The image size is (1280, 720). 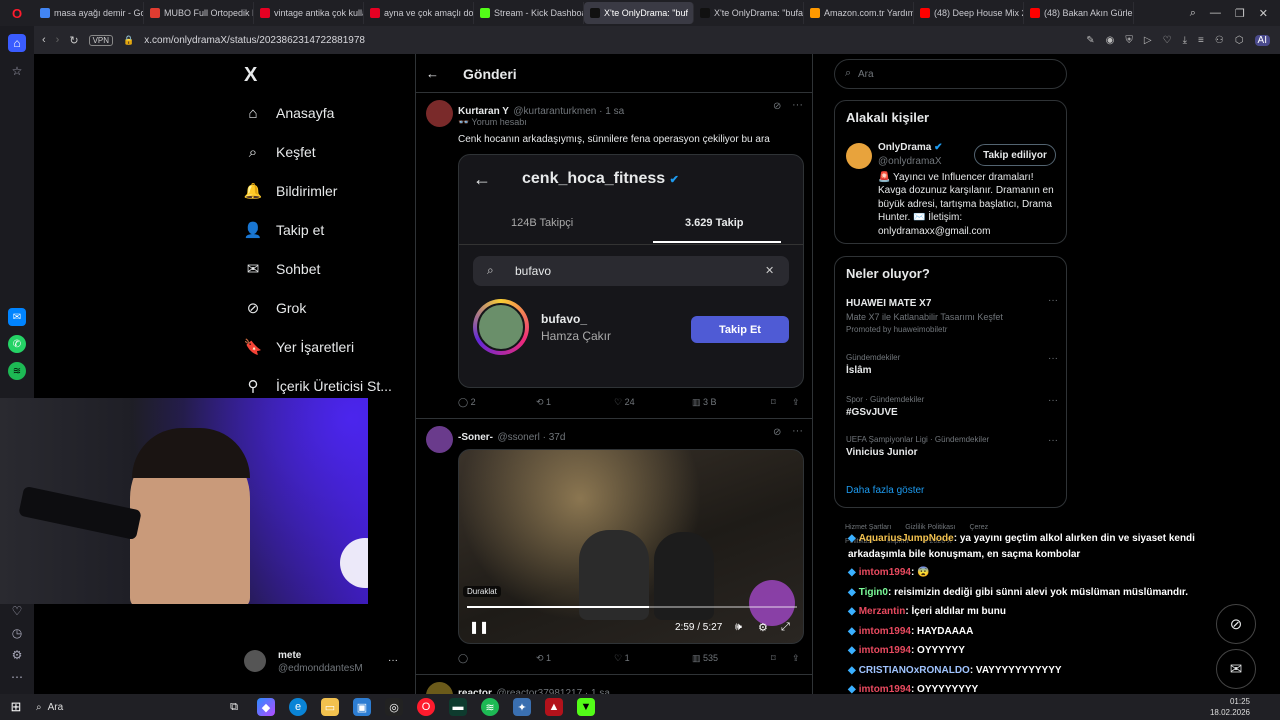 What do you see at coordinates (298, 707) in the screenshot?
I see `edge-icon: e` at bounding box center [298, 707].